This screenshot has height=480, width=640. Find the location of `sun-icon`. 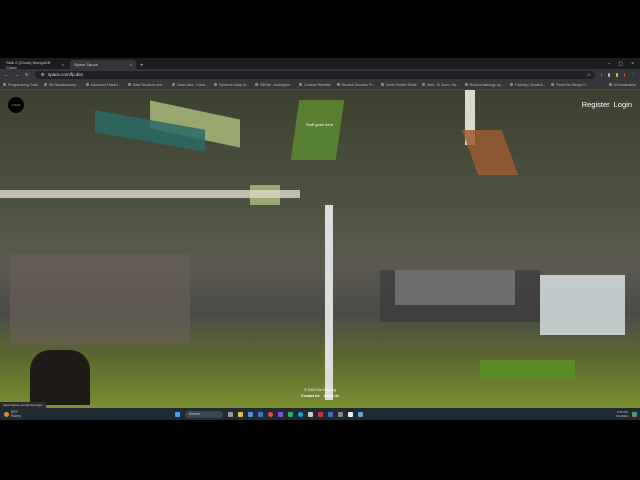

sun-icon is located at coordinates (6, 414).